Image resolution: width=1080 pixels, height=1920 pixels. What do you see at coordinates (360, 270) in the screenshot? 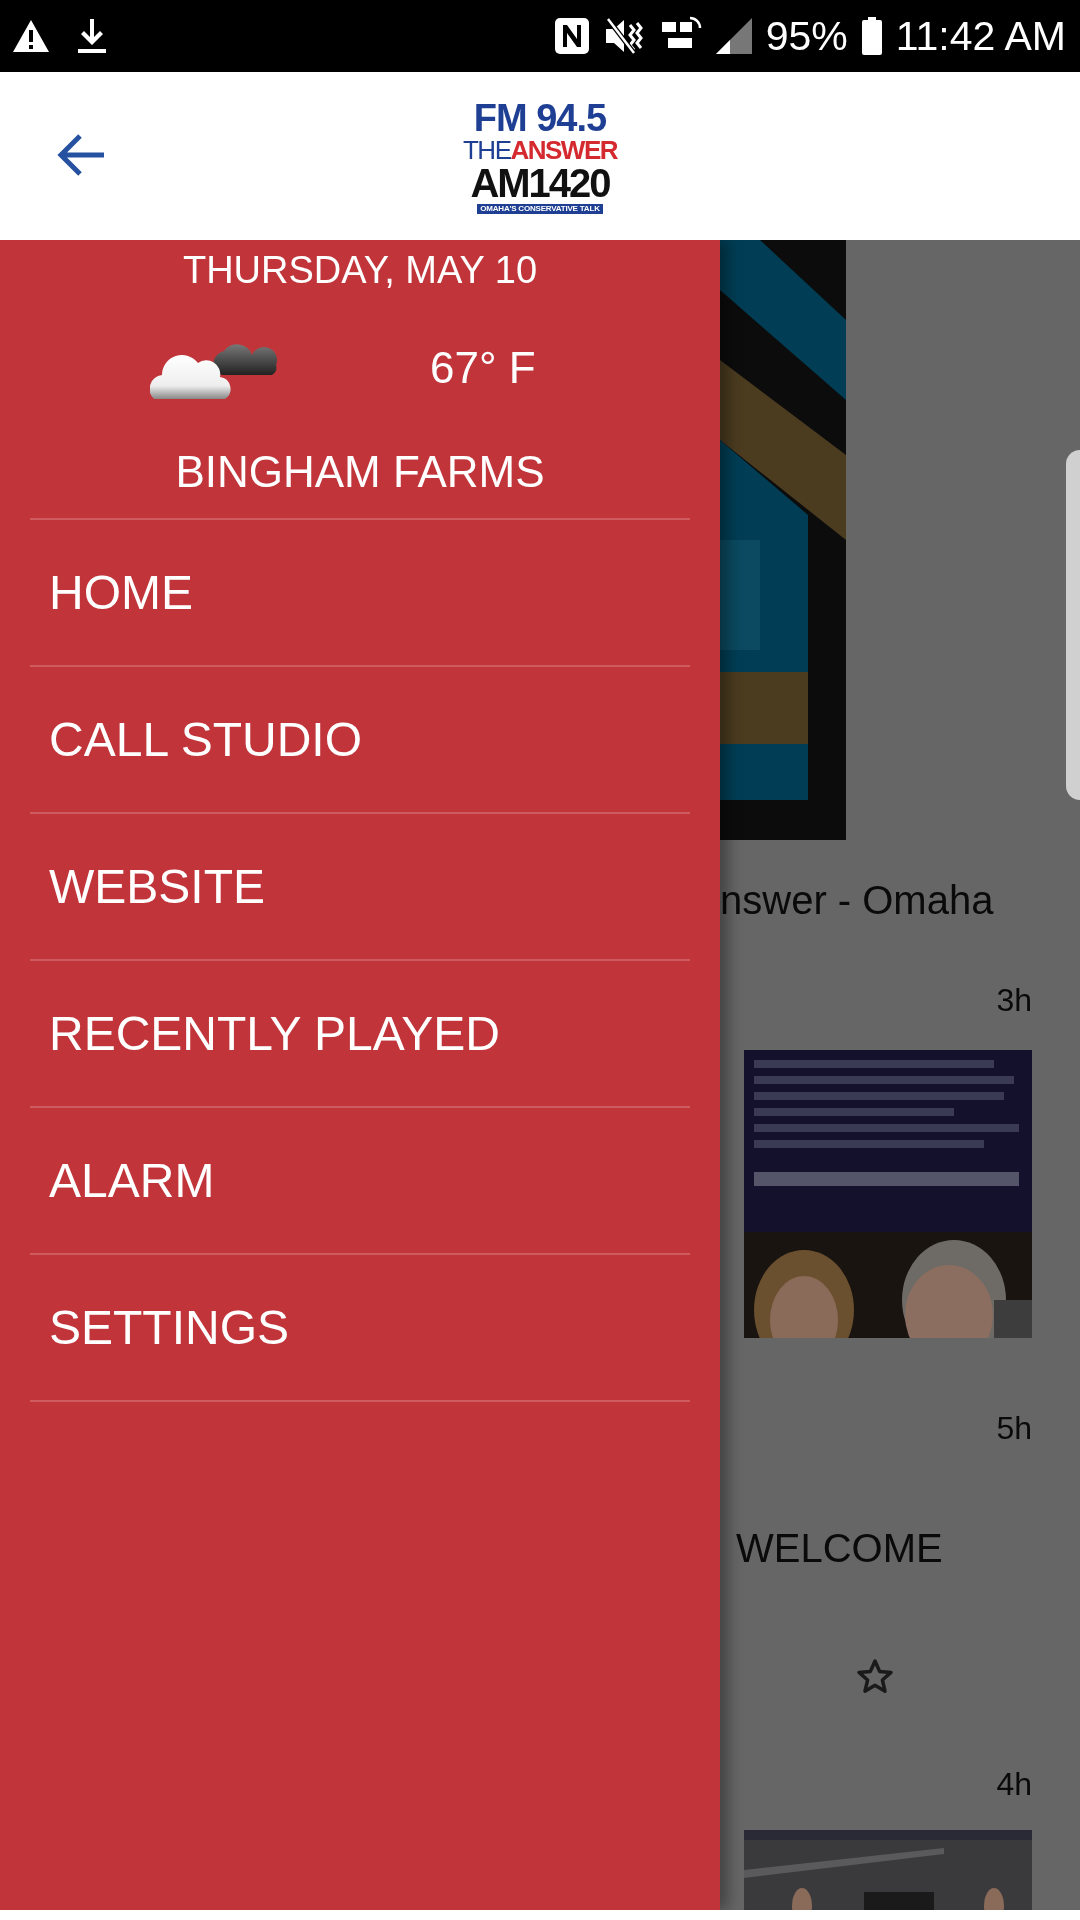
I see `date-label: THURSDAY, MAY 10` at bounding box center [360, 270].